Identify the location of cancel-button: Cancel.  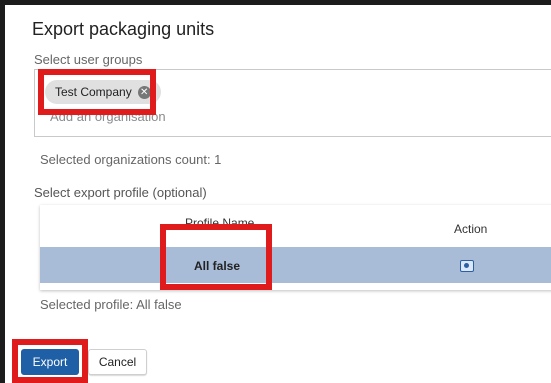
(117, 362).